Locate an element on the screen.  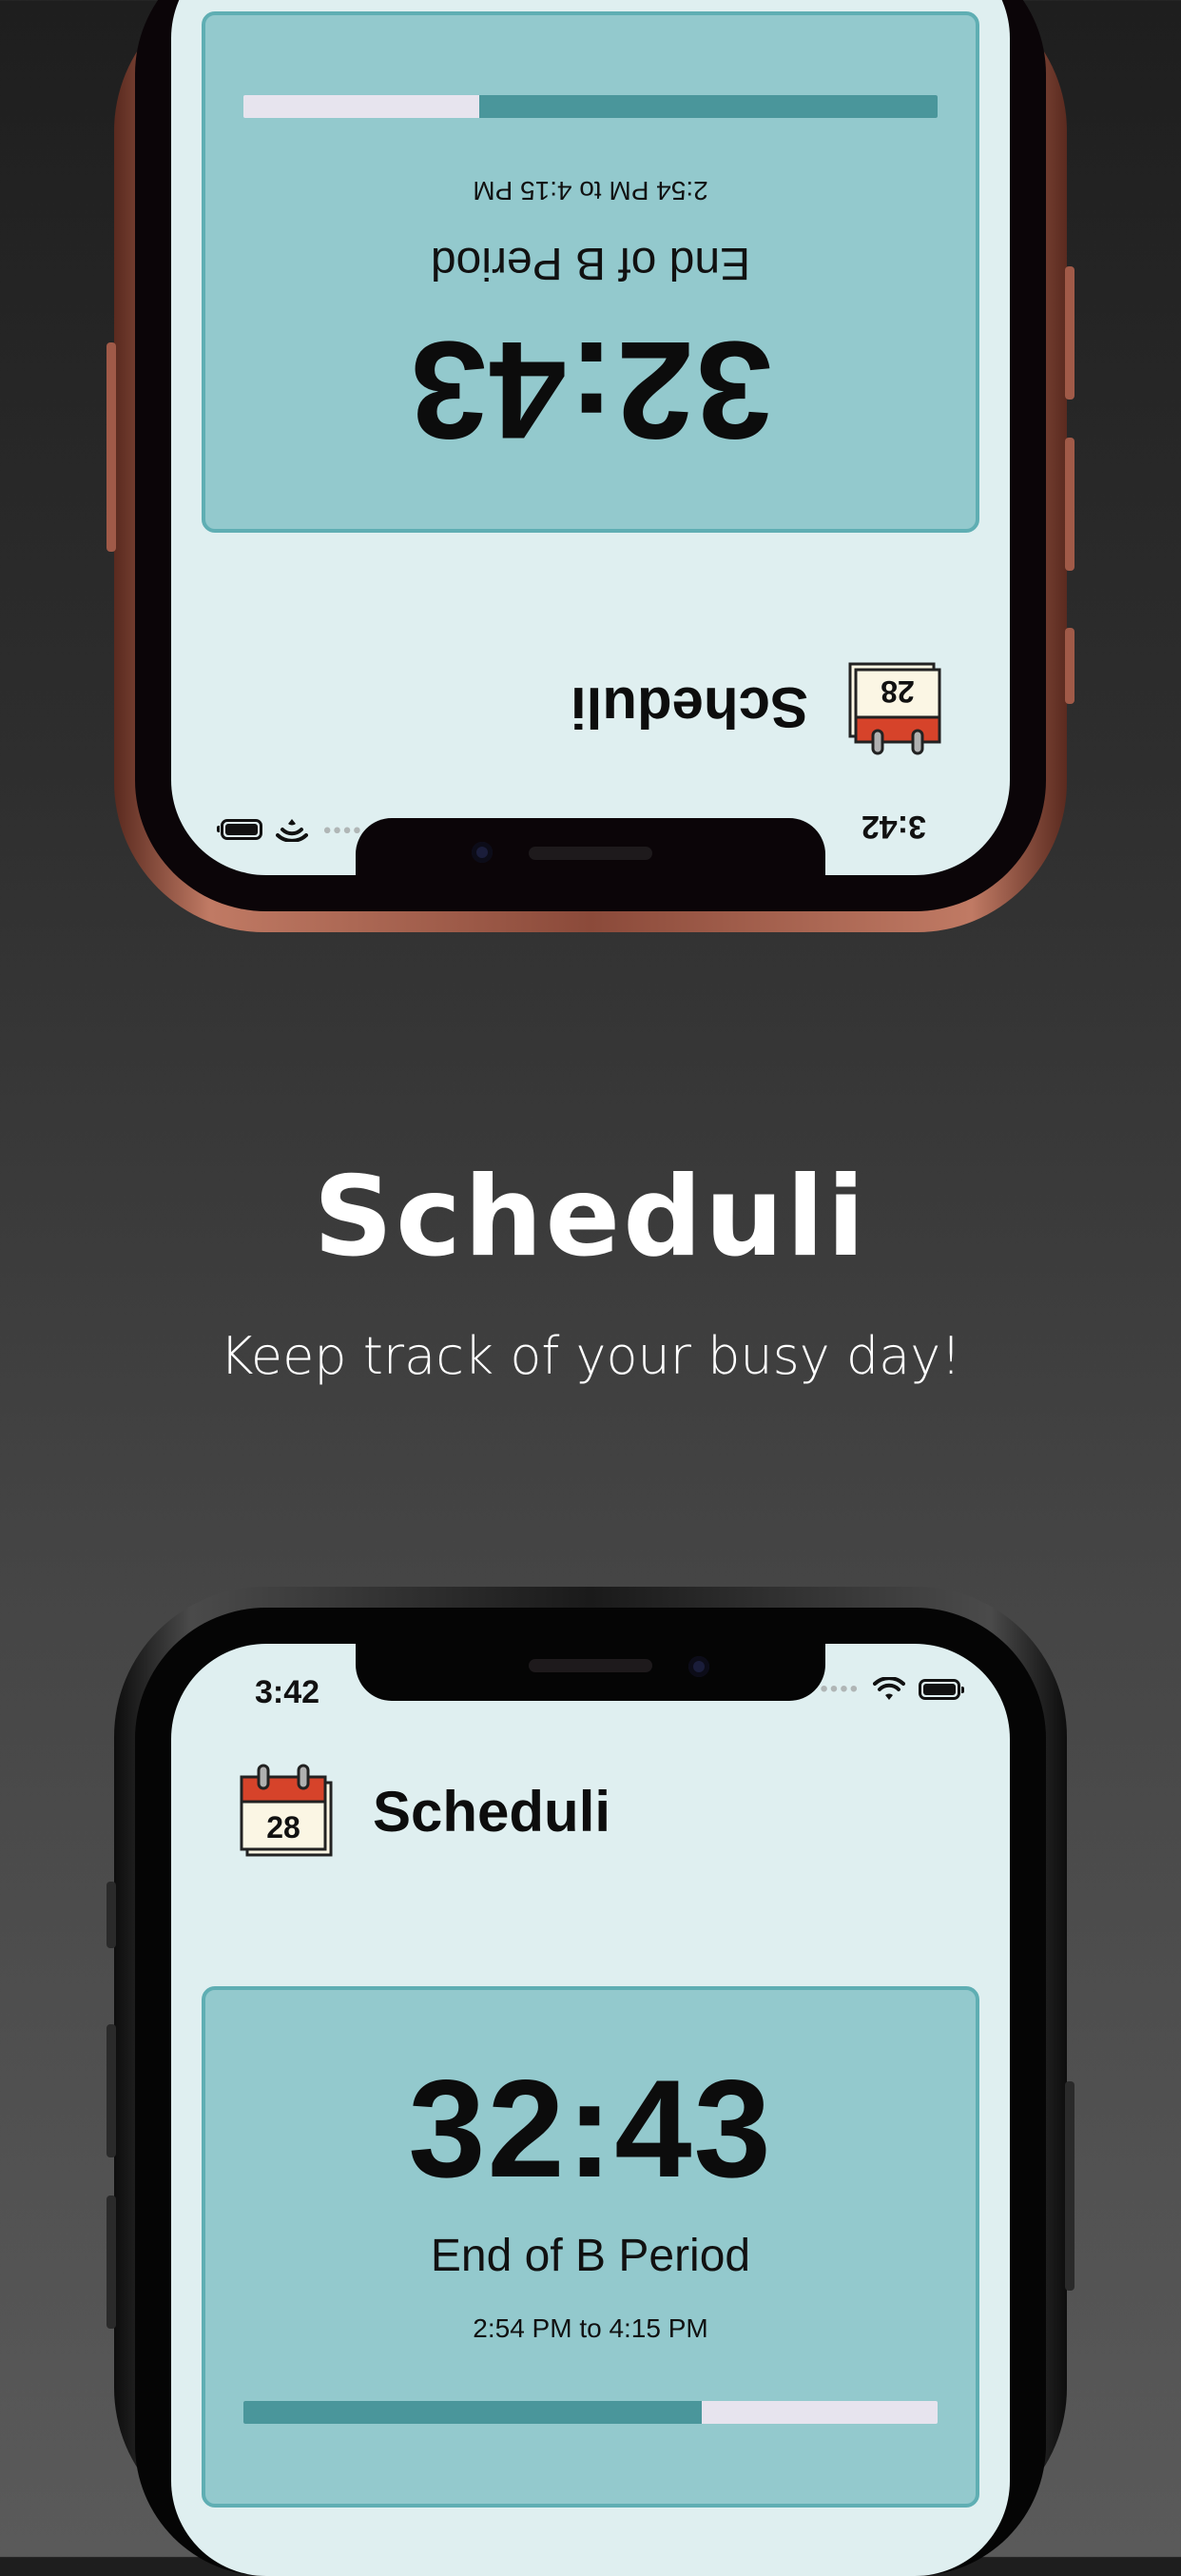
promo-subtitle: Keep track of your busy day! is located at coordinates (590, 1356).